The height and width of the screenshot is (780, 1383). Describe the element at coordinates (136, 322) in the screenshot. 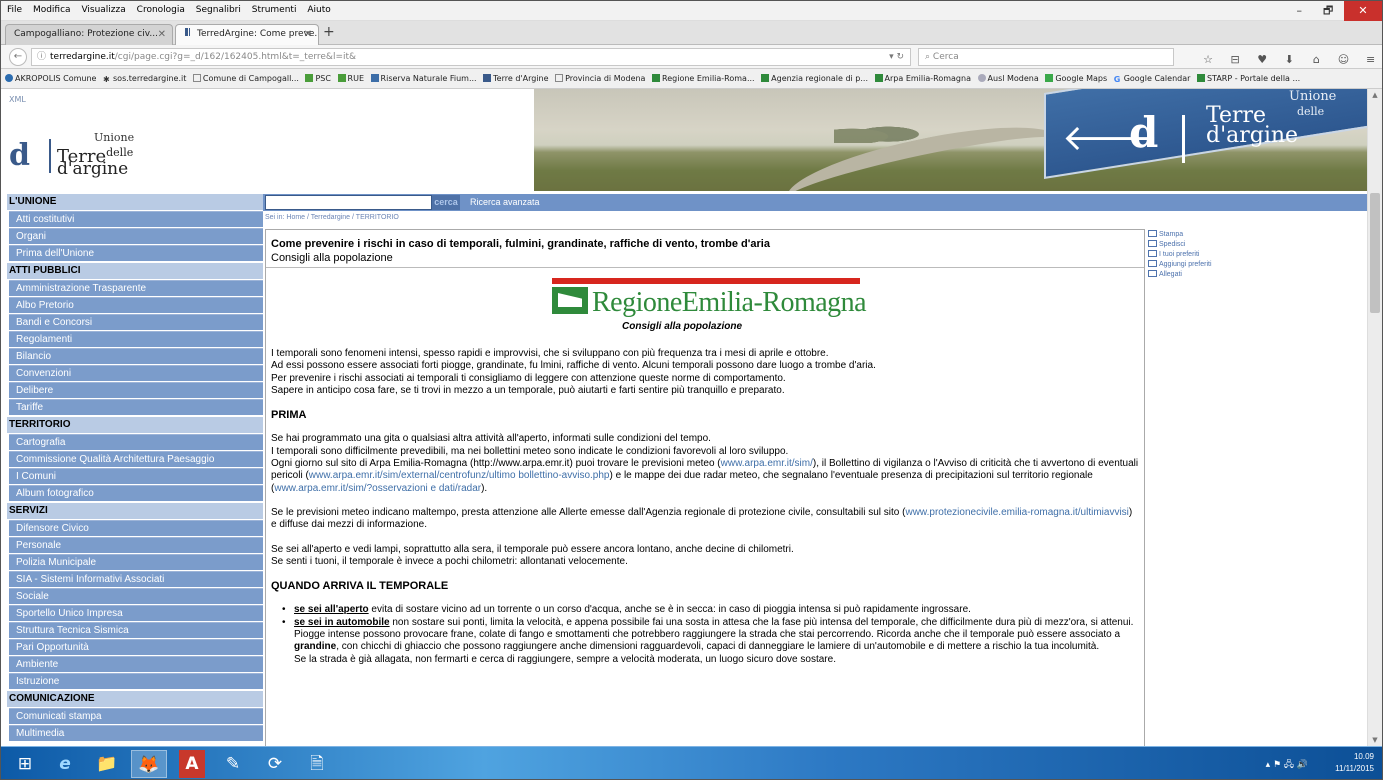

I see `sidebar-item: Bandi e Concorsi` at that location.